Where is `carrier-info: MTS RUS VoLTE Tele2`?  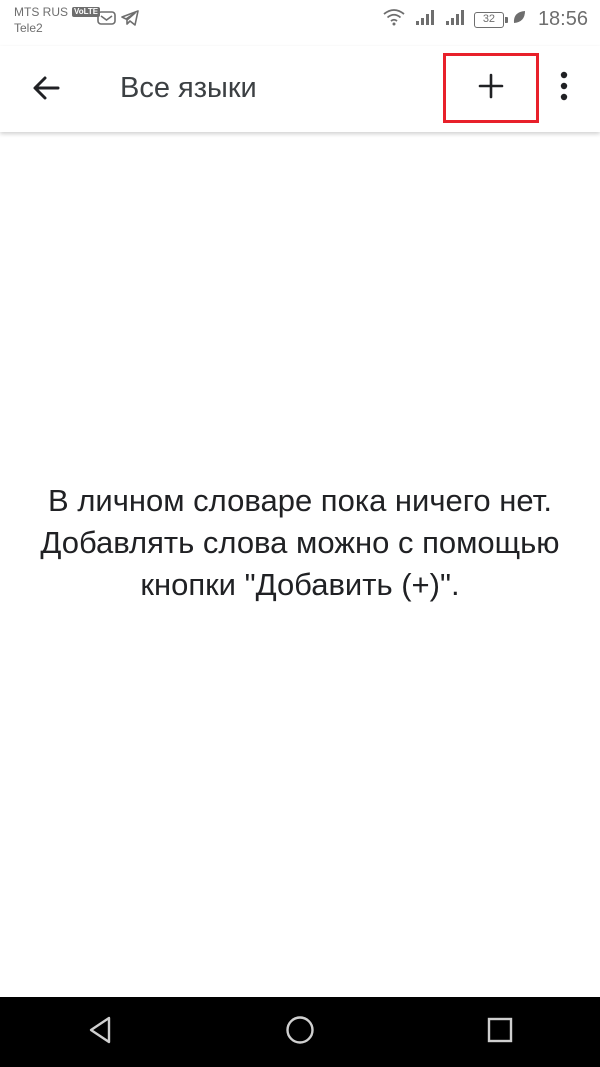
carrier-info: MTS RUS VoLTE Tele2 is located at coordinates (57, 20).